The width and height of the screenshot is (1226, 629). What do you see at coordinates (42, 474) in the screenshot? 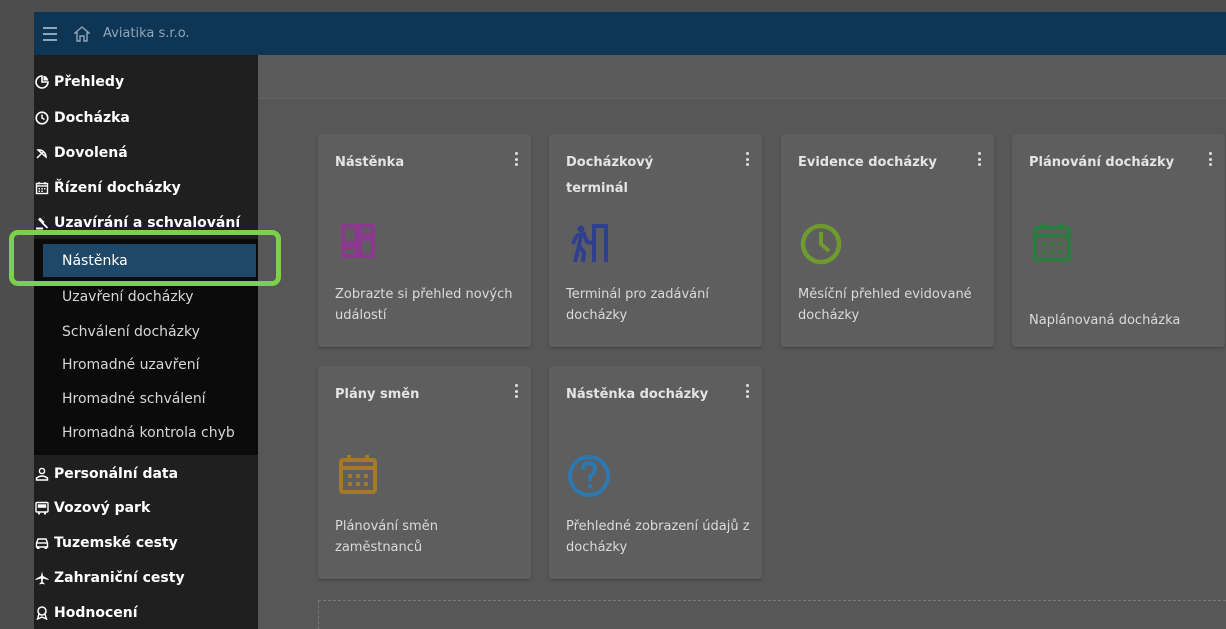
I see `person-icon` at bounding box center [42, 474].